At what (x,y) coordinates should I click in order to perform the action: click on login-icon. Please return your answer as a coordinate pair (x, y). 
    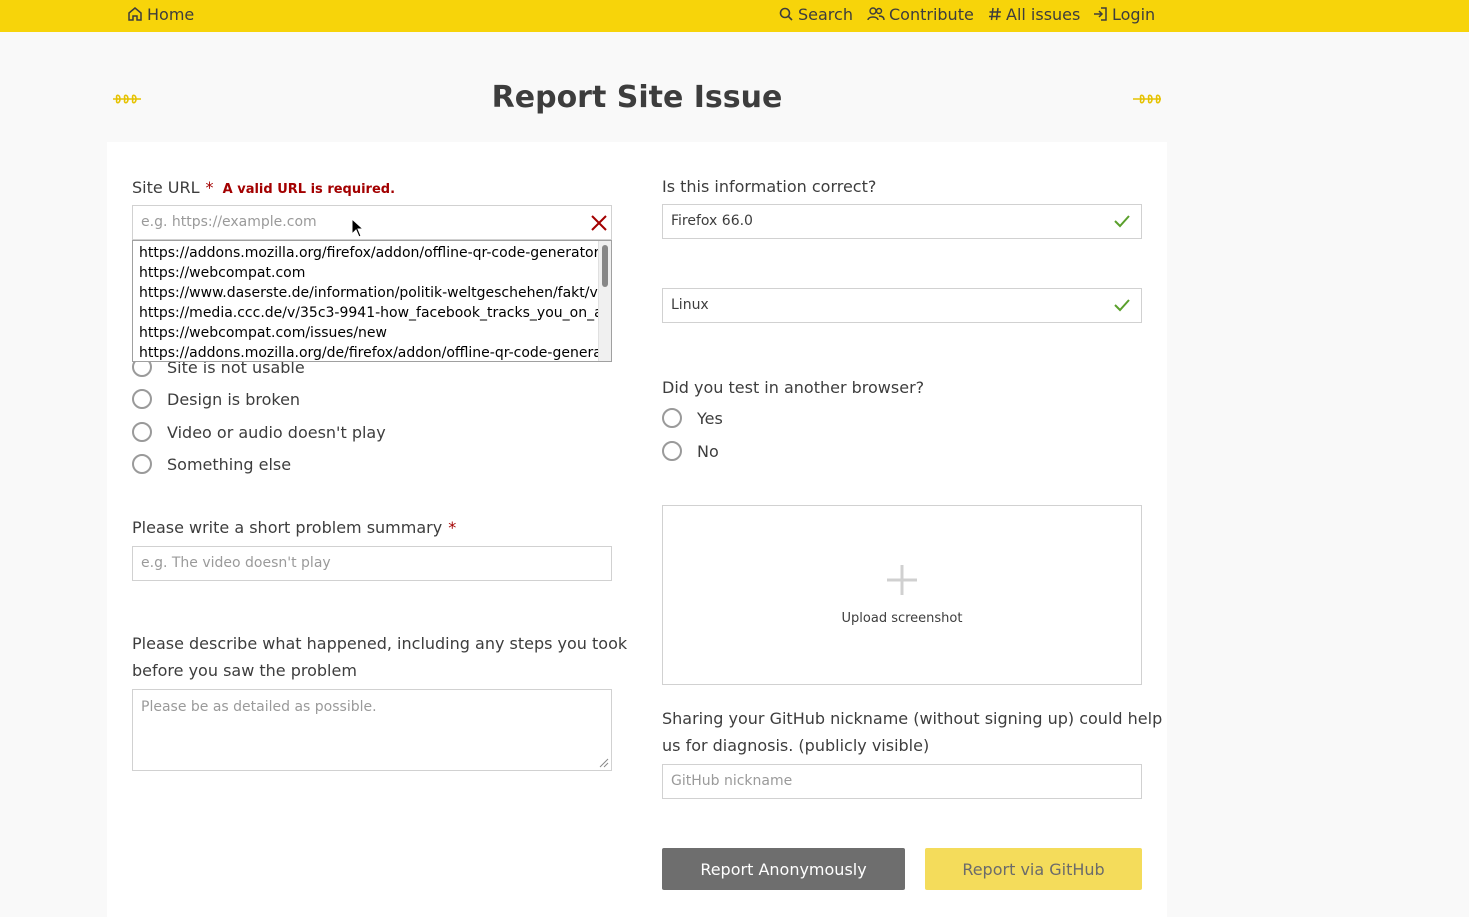
    Looking at the image, I should click on (1100, 14).